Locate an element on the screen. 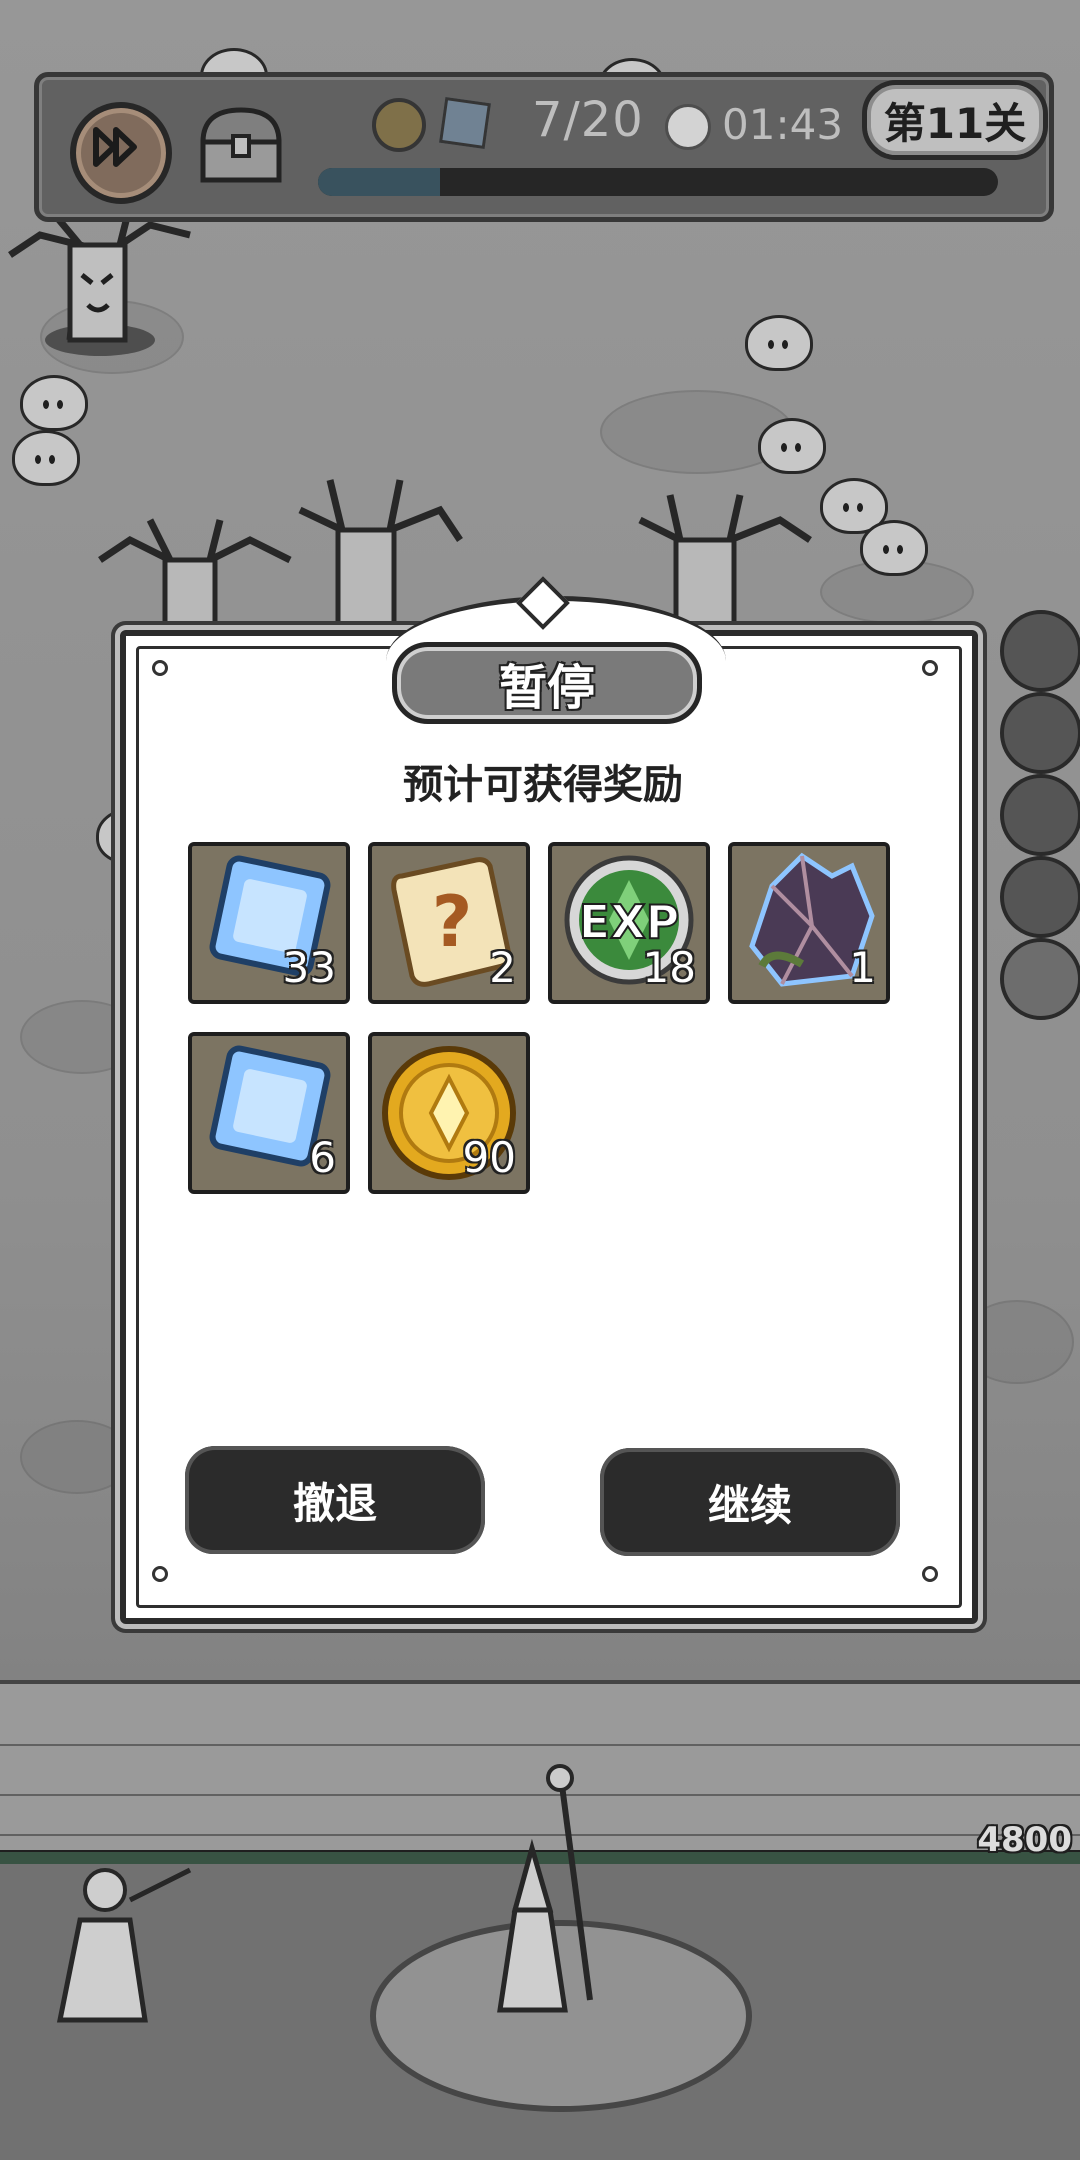 The width and height of the screenshot is (1080, 2160). reward-item: ? 2 is located at coordinates (449, 923).